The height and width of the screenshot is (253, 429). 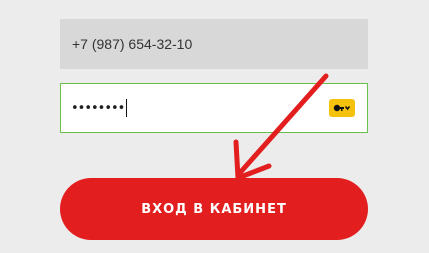 What do you see at coordinates (127, 108) in the screenshot?
I see `text-caret` at bounding box center [127, 108].